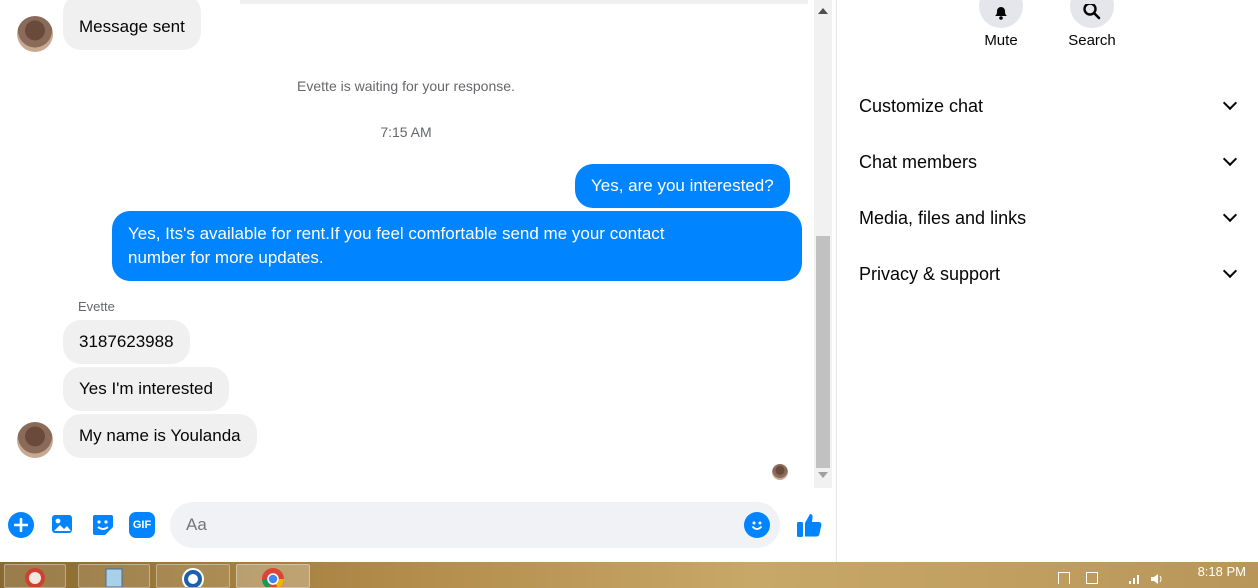 The width and height of the screenshot is (1258, 588). Describe the element at coordinates (1050, 162) in the screenshot. I see `section-chat-members: Chat members` at that location.